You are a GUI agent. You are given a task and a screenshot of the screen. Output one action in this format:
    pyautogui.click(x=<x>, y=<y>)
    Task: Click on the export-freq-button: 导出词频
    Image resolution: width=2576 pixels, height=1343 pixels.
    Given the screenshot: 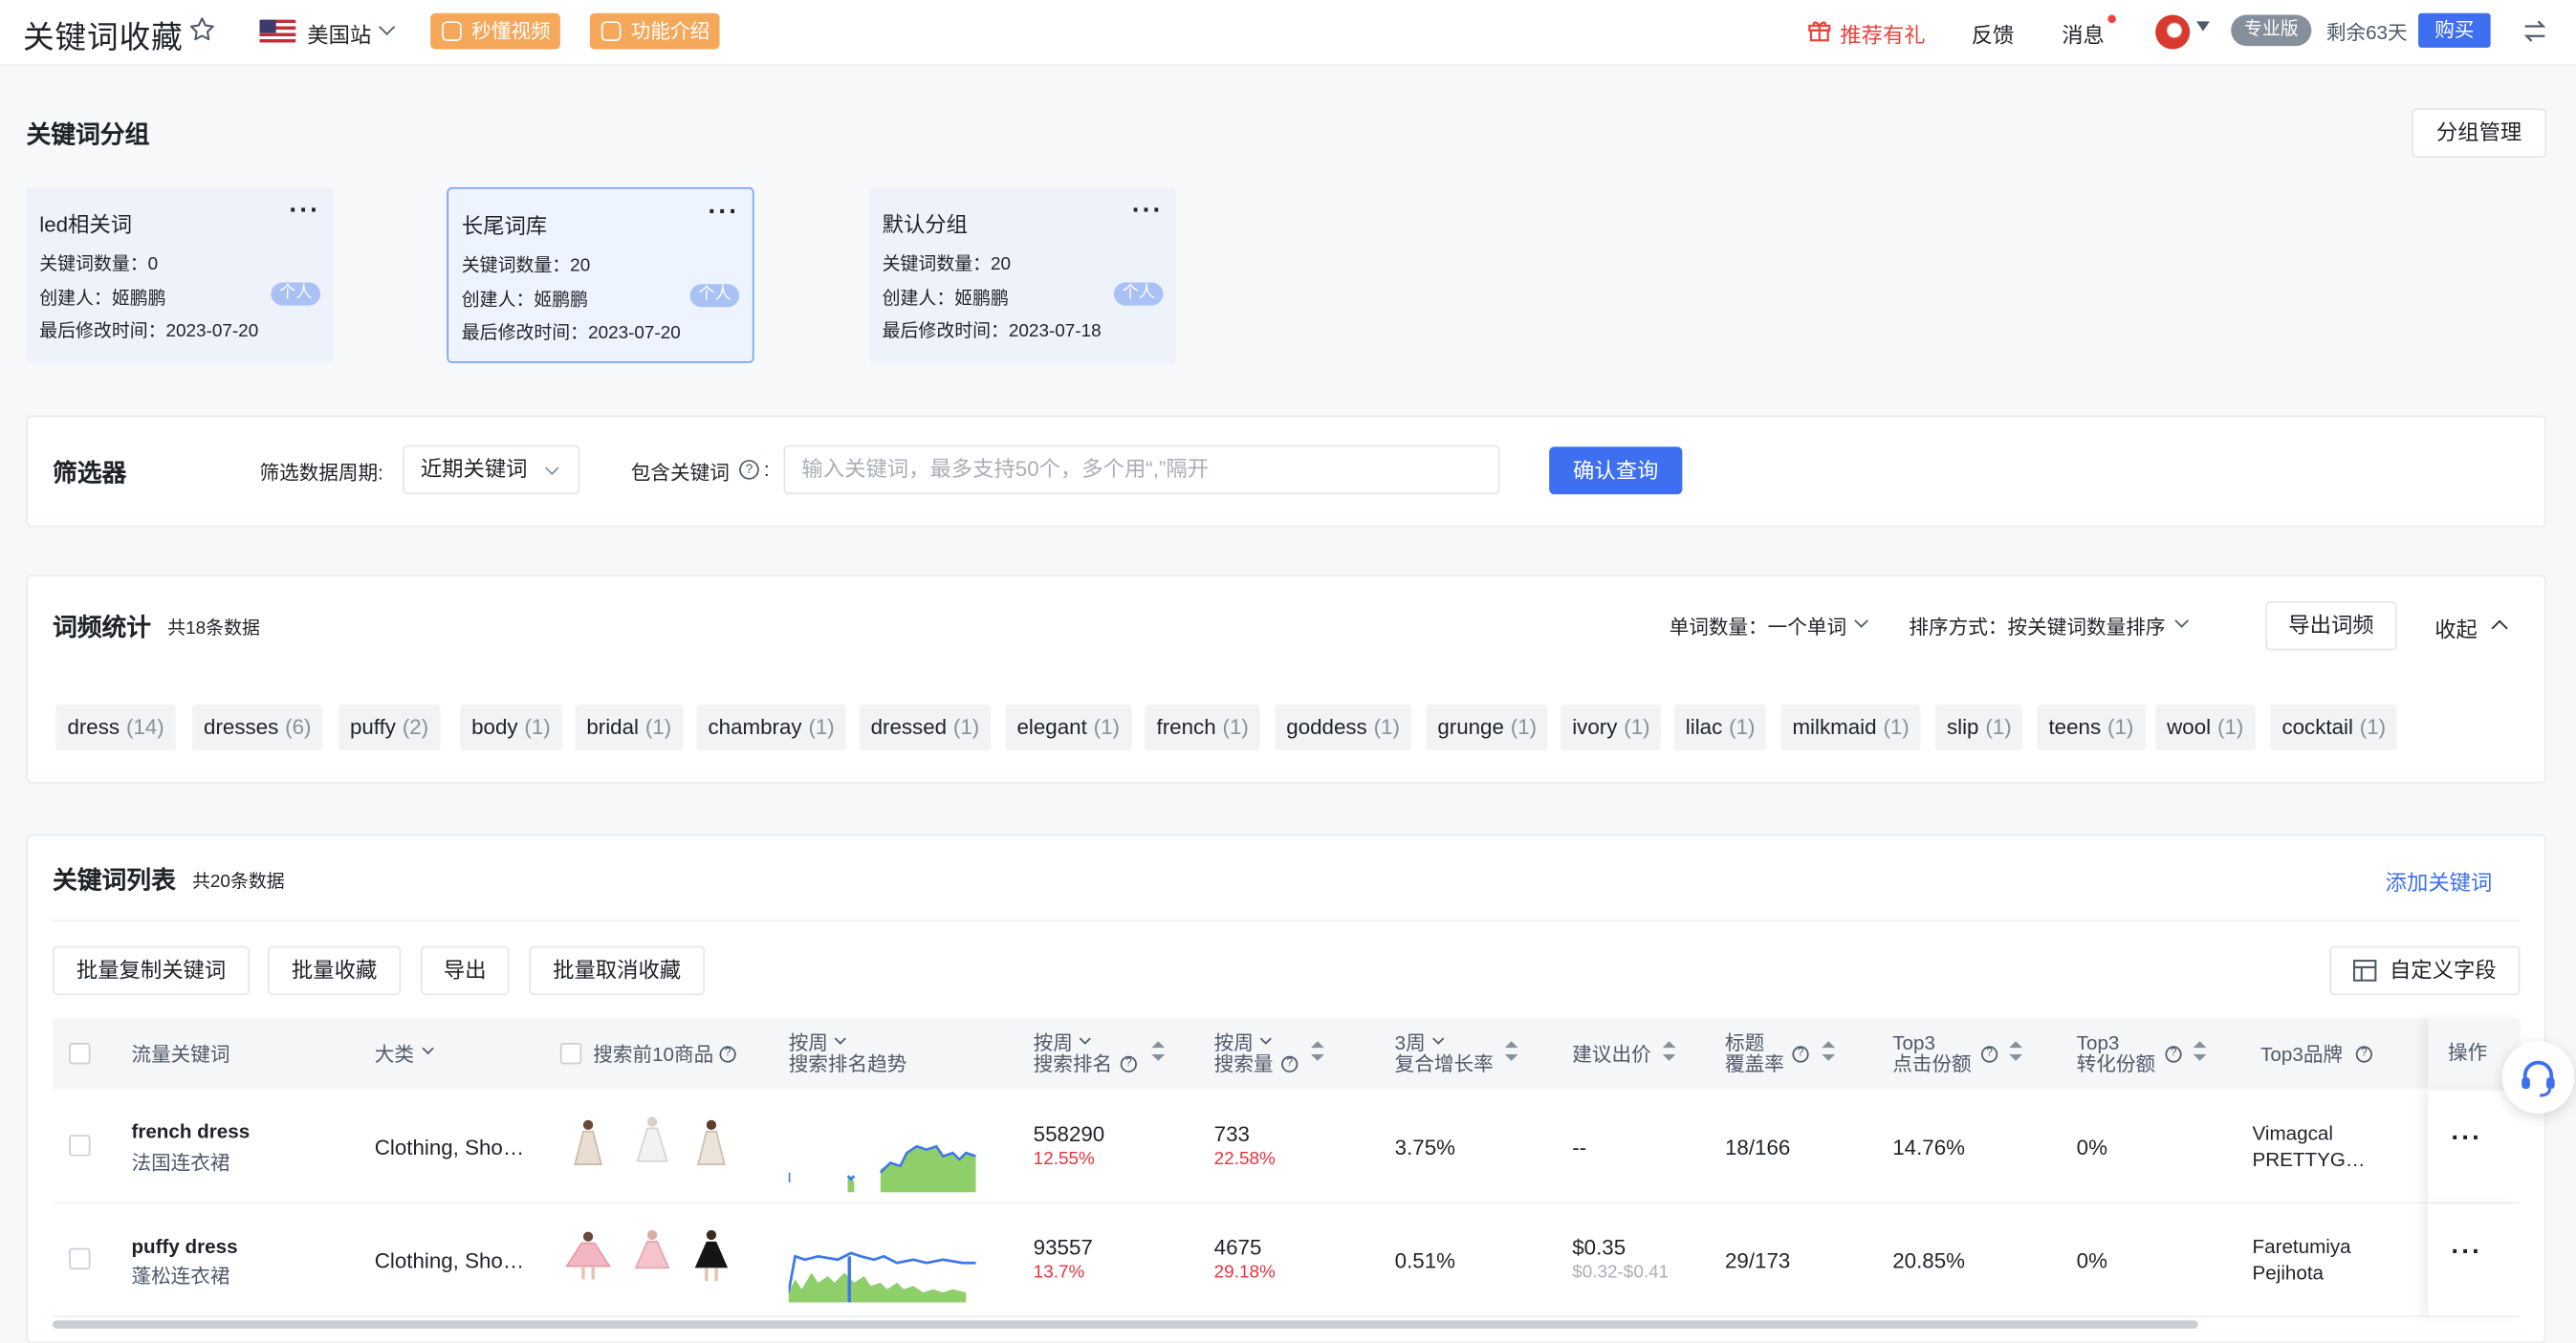 What is the action you would take?
    pyautogui.click(x=2331, y=625)
    